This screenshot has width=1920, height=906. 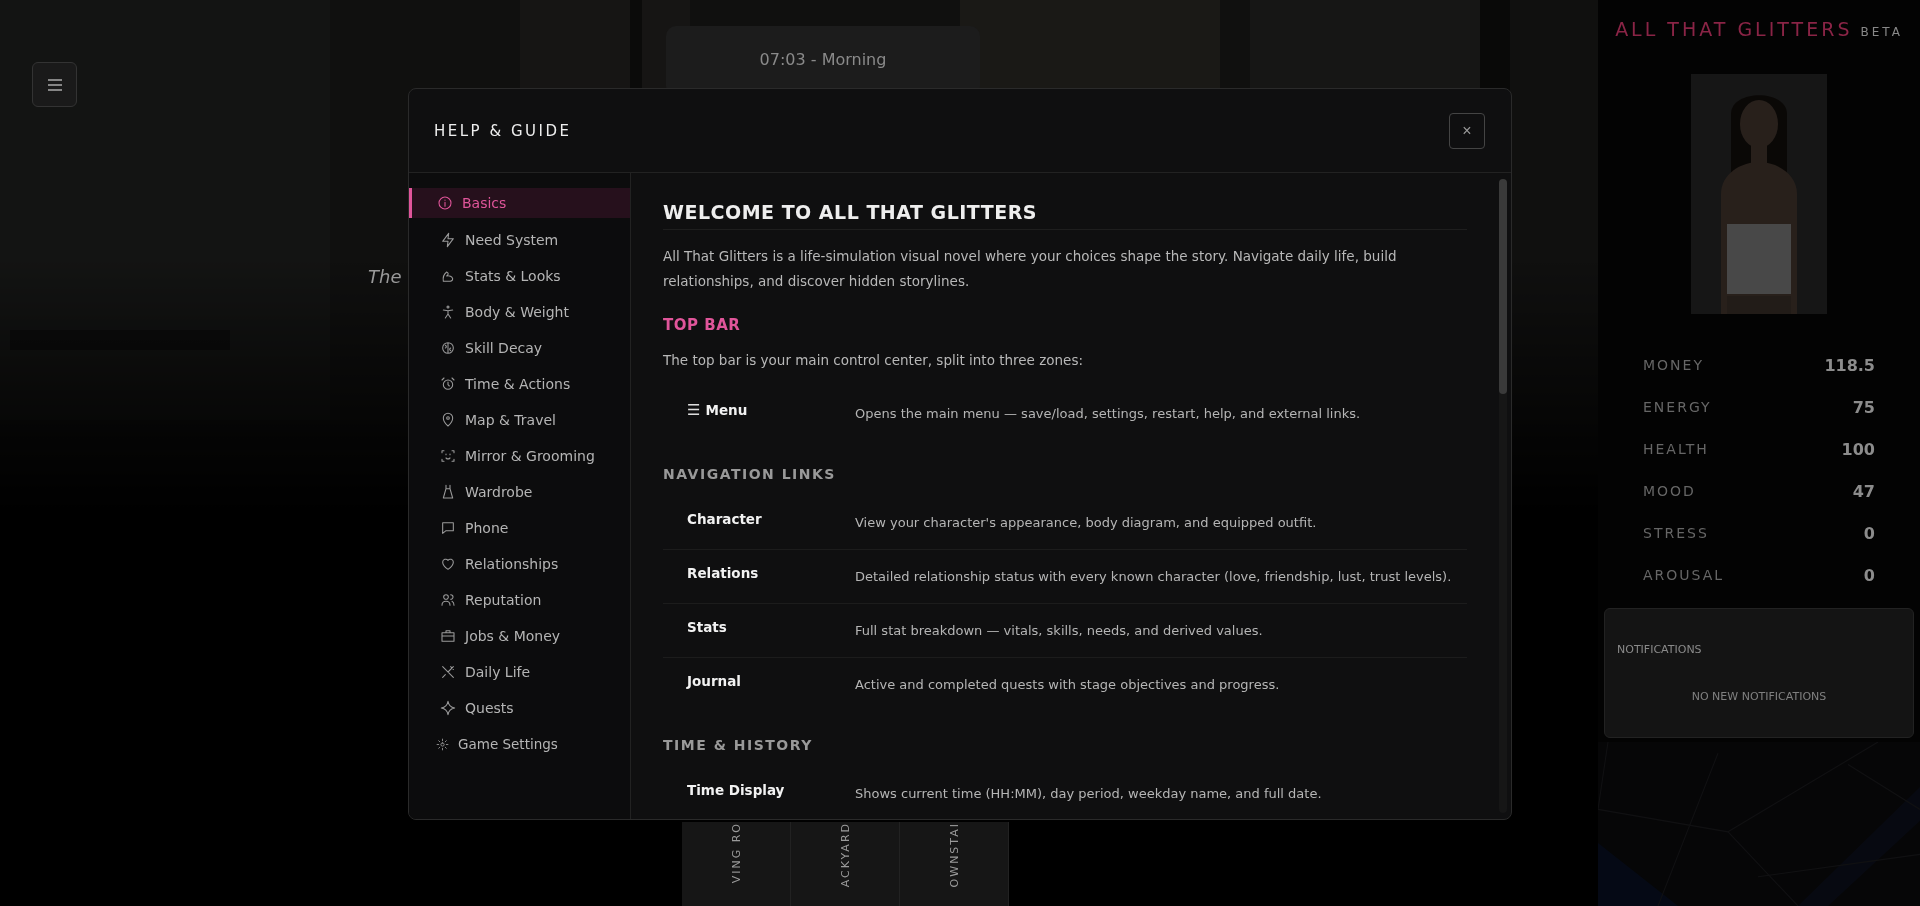 I want to click on section-heading: TIME & HISTORY, so click(x=738, y=745).